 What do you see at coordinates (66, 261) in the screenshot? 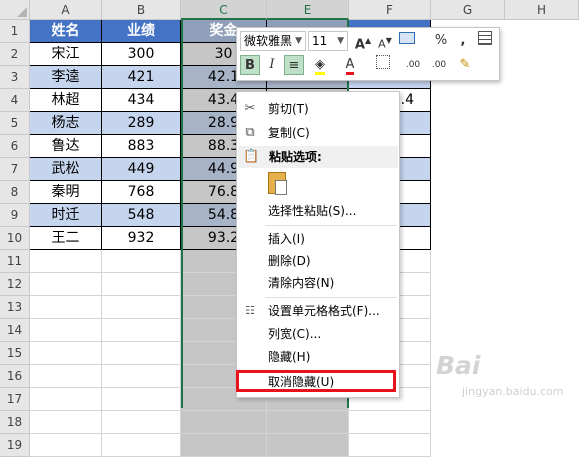
I see `cell-a11` at bounding box center [66, 261].